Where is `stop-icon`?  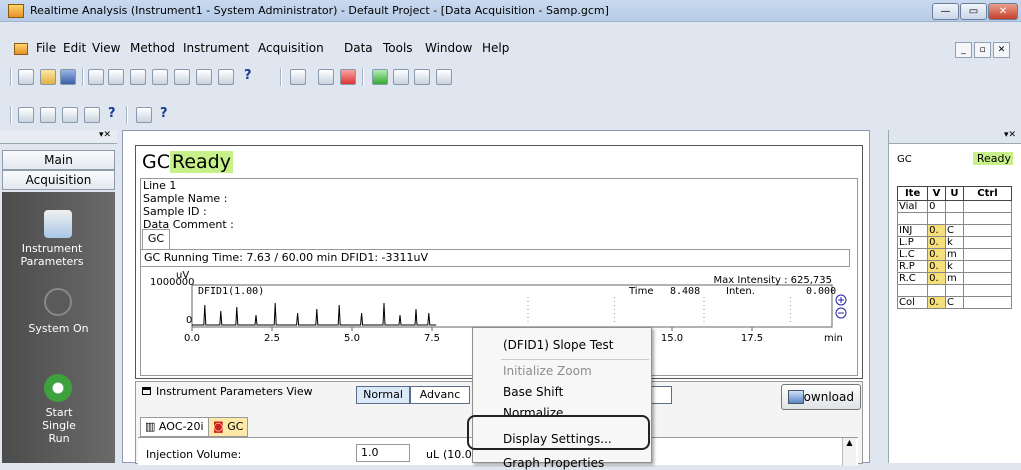 stop-icon is located at coordinates (401, 77).